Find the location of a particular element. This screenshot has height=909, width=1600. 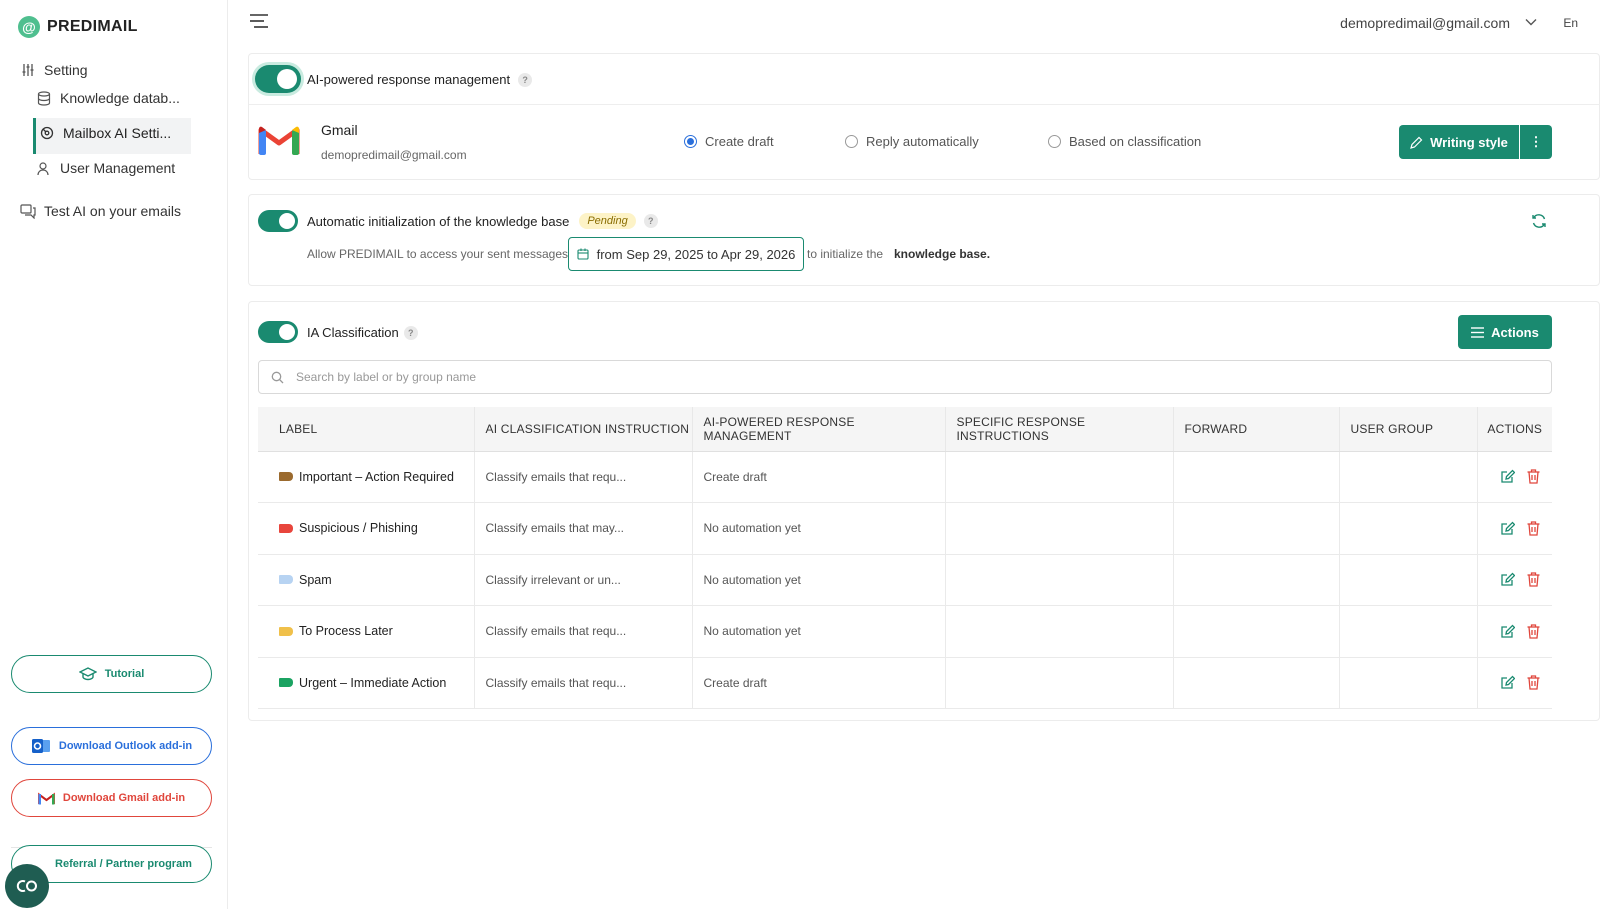

label-tag: To Process Later is located at coordinates (336, 631).